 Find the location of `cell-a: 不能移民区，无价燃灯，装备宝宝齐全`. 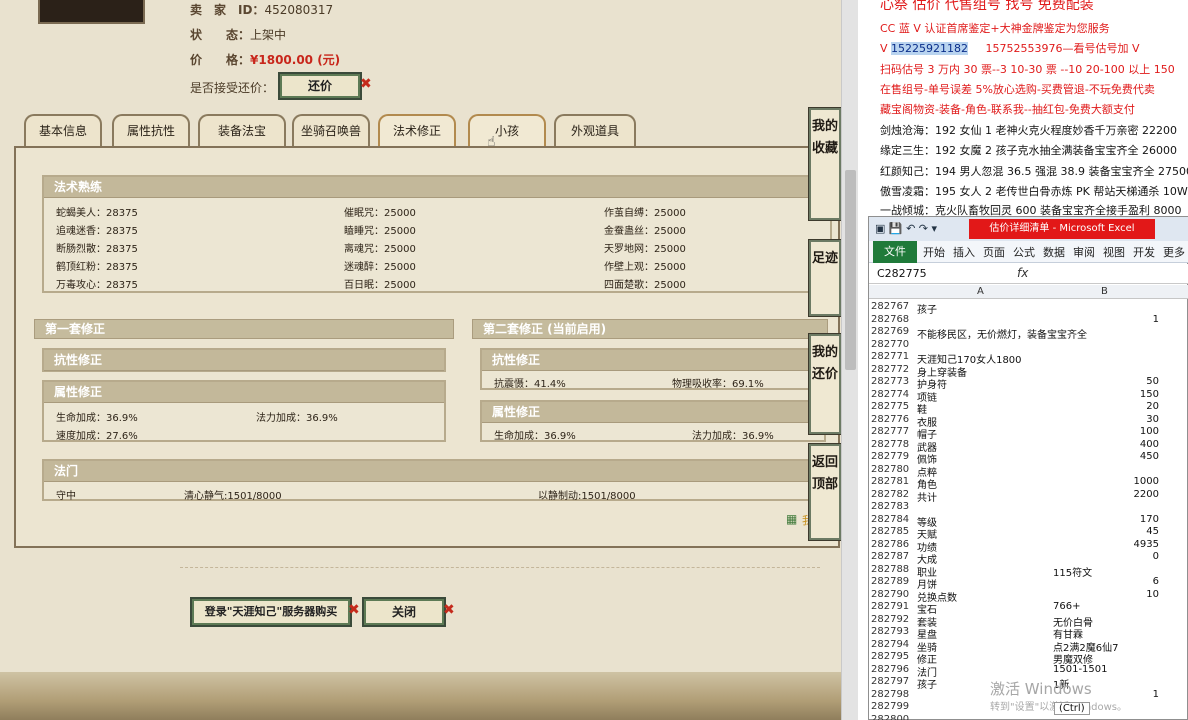

cell-a: 不能移民区，无价燃灯，装备宝宝齐全 is located at coordinates (1002, 333).